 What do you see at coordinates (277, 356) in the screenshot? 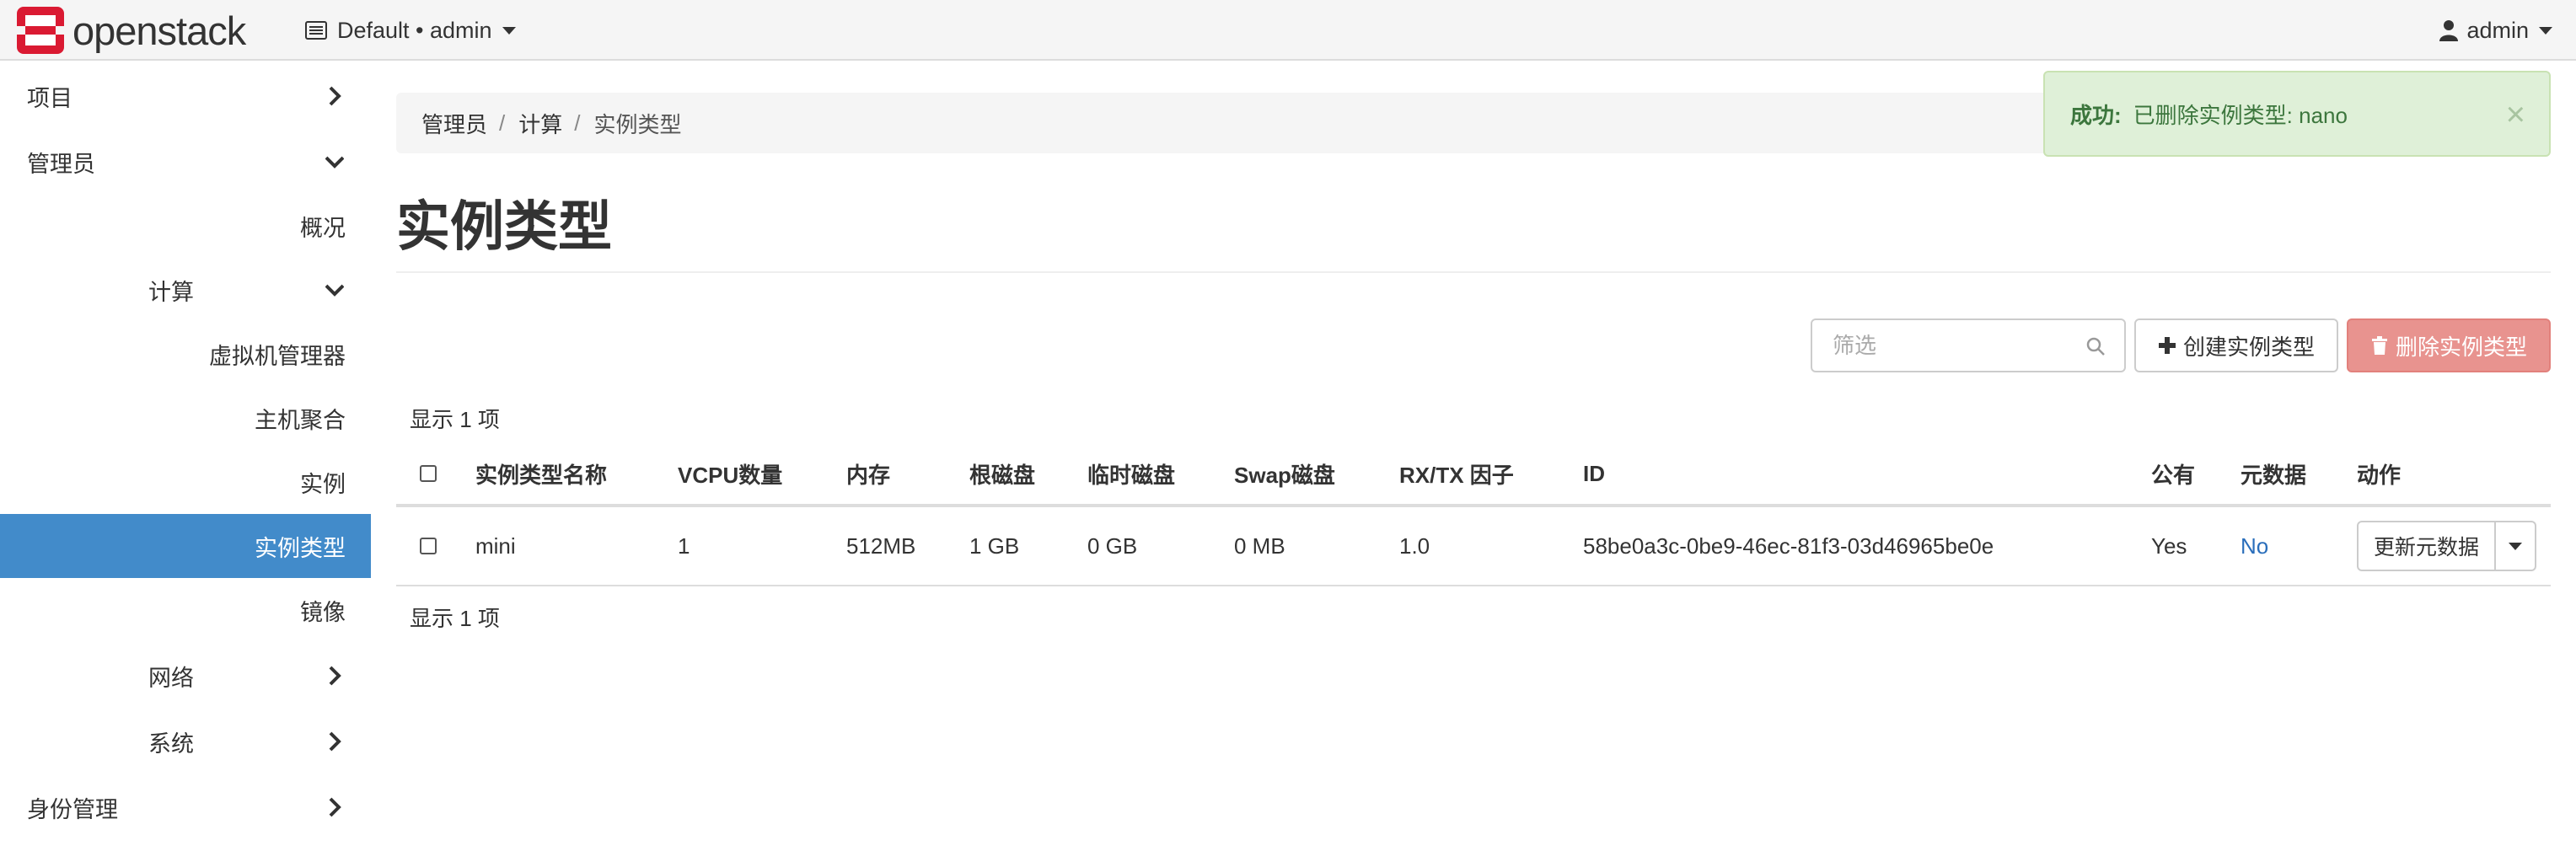
I see `sidebar-item-label: 虚拟机管理器` at bounding box center [277, 356].